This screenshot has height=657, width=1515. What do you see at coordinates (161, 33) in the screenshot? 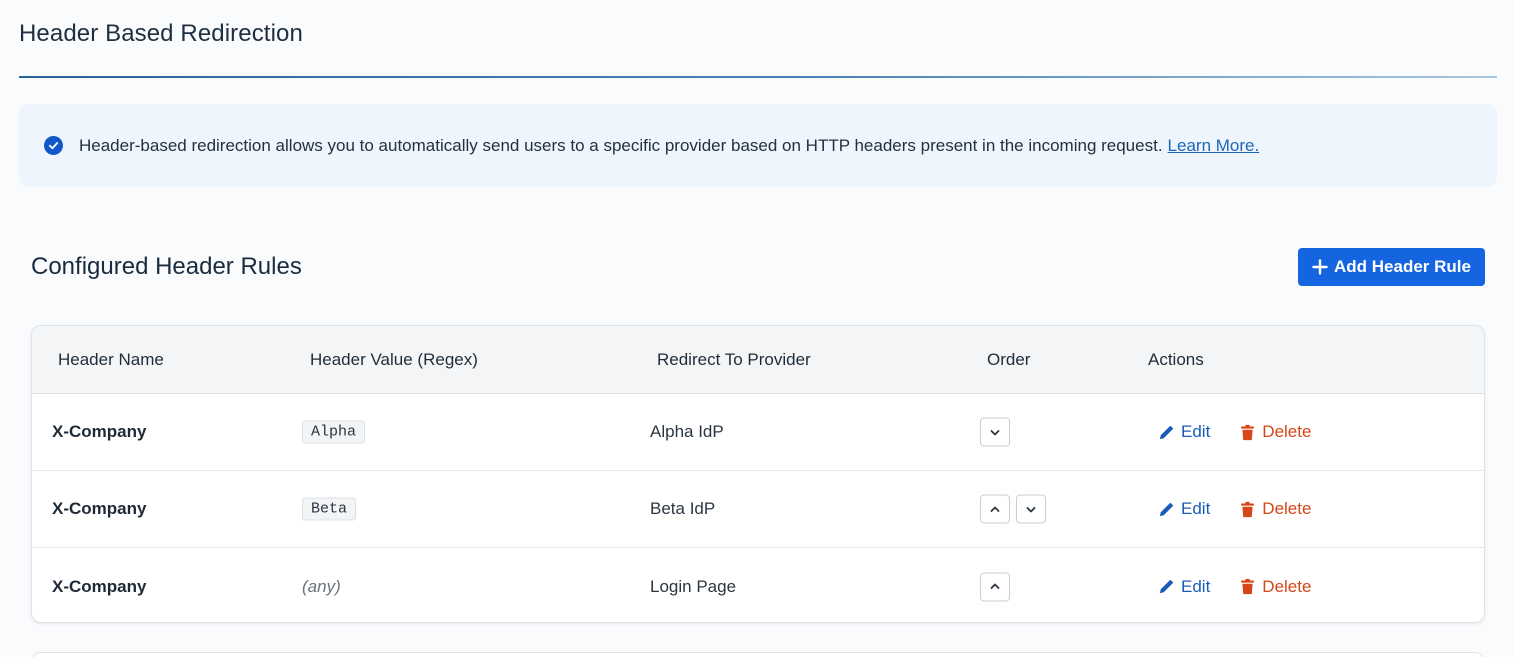
I see `page-title: Header Based Redirection` at bounding box center [161, 33].